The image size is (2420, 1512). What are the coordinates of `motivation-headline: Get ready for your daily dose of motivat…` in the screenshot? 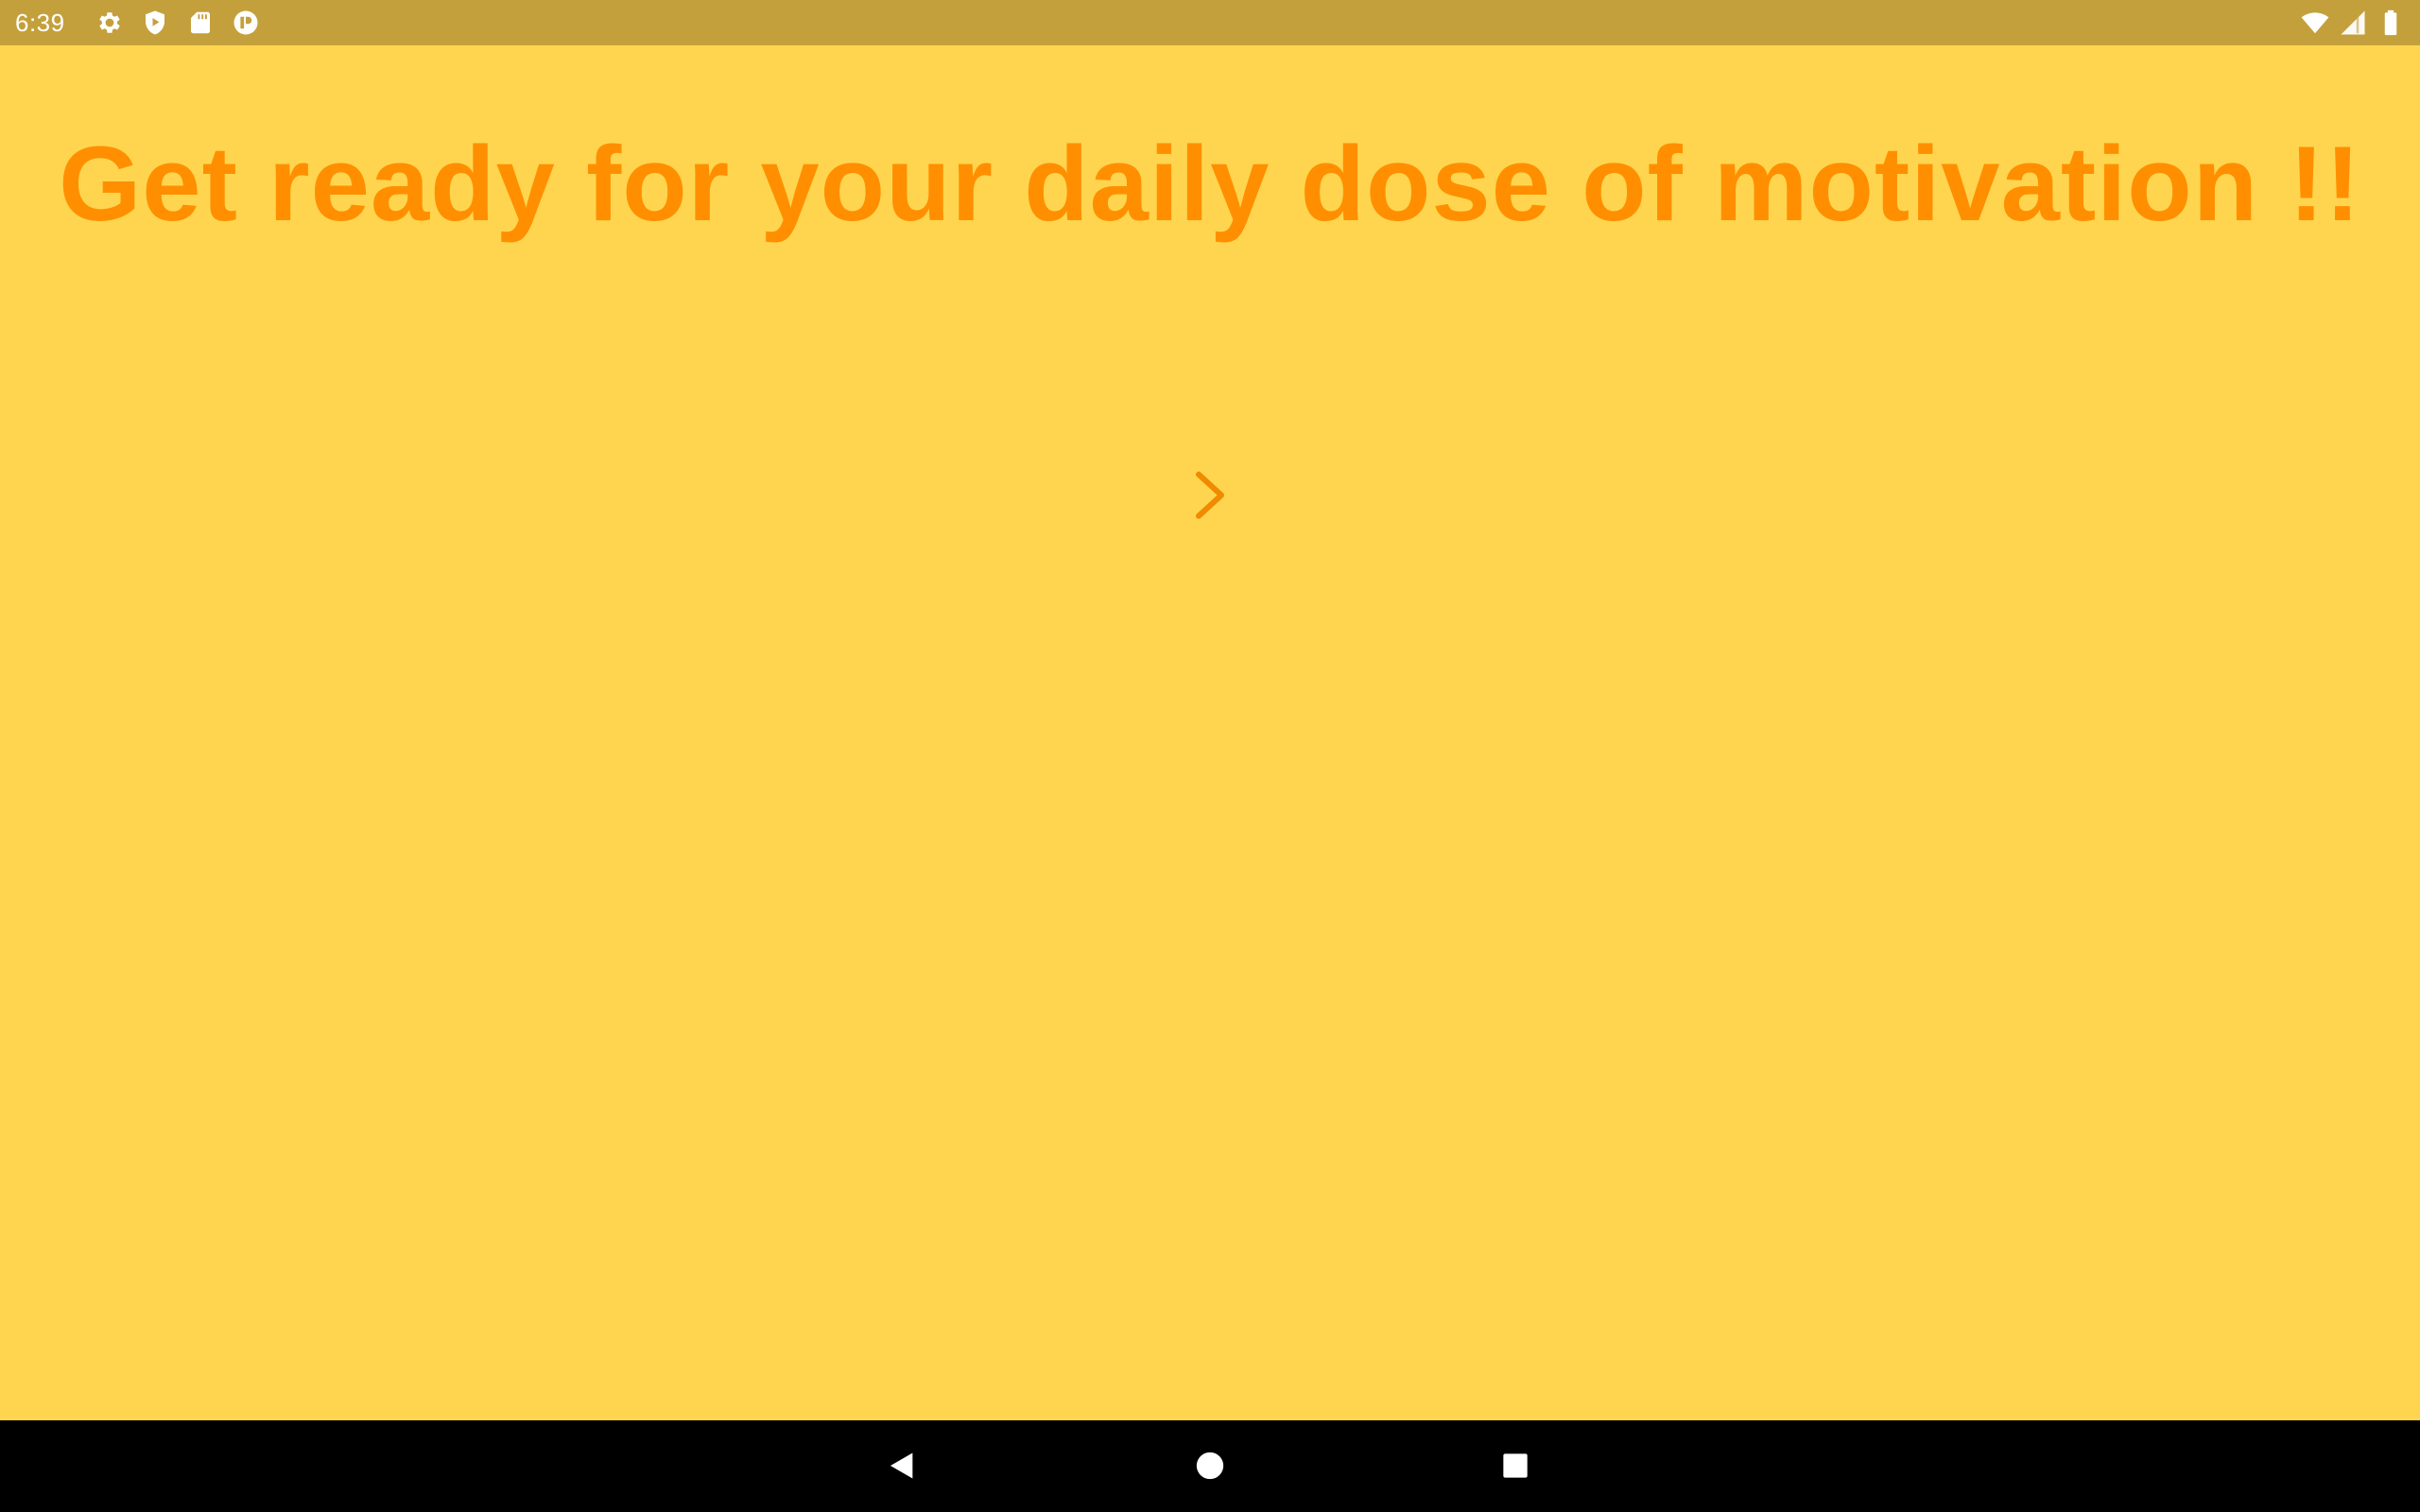 It's located at (1210, 184).